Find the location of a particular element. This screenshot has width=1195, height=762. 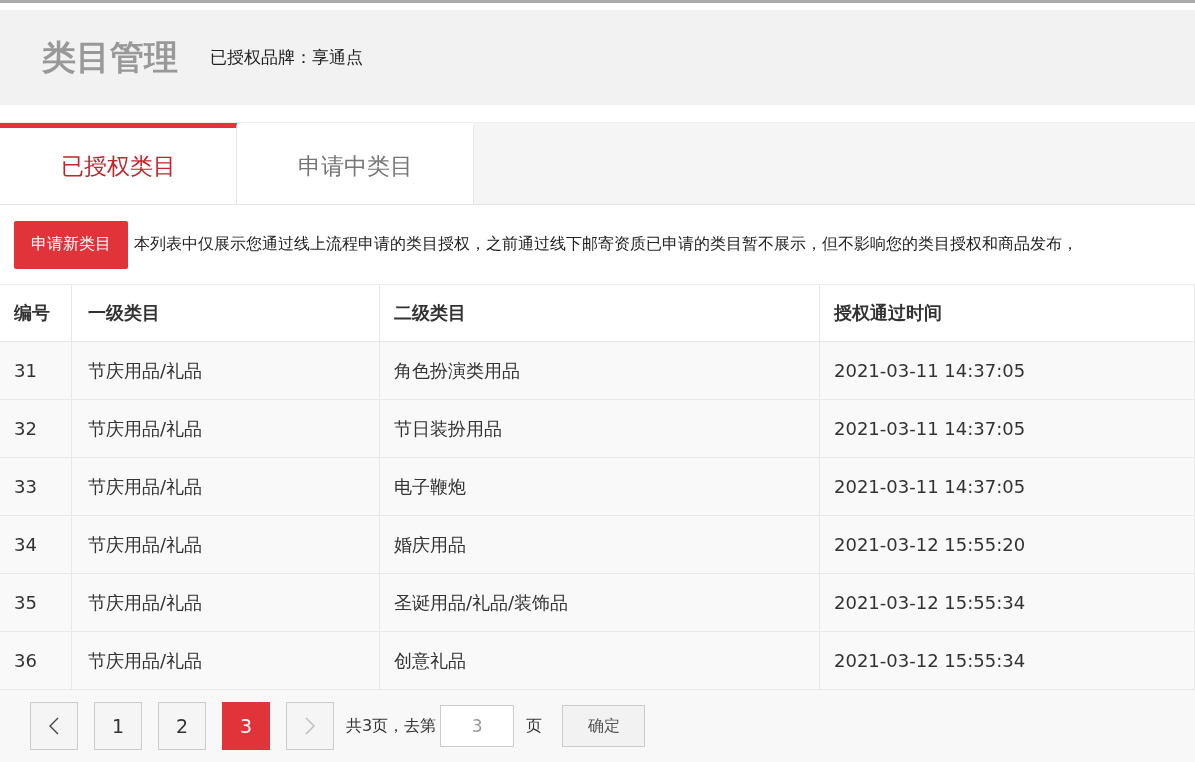

apply-button: 申请新类目 is located at coordinates (71, 244).